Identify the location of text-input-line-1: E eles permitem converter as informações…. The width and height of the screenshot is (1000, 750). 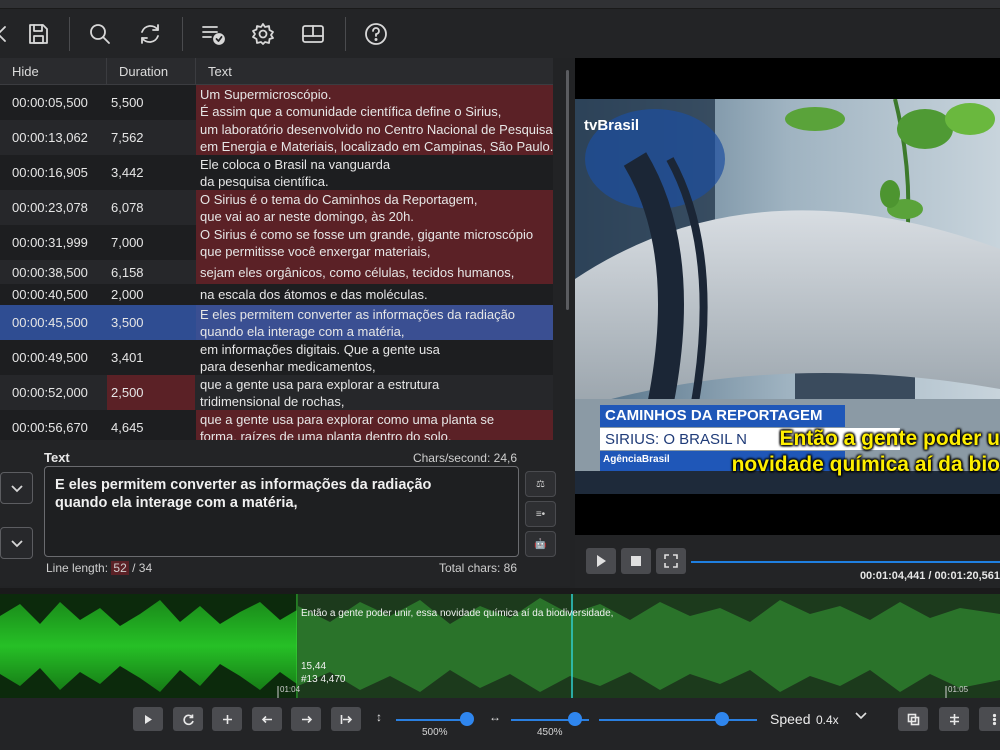
(243, 485).